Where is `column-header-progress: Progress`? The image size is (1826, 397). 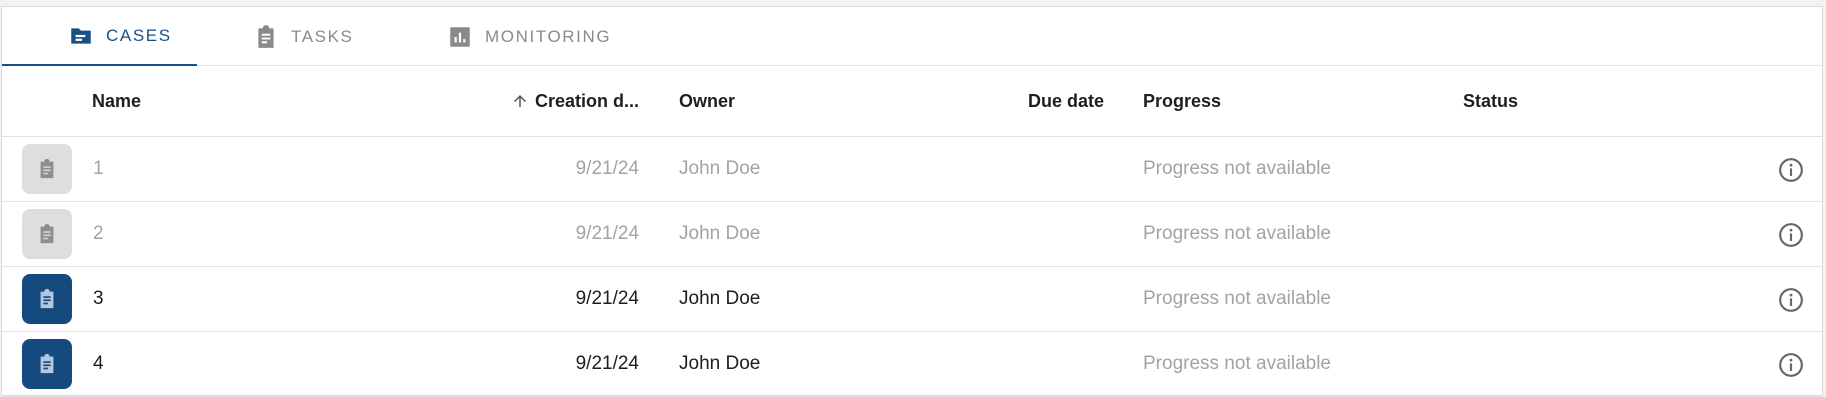
column-header-progress: Progress is located at coordinates (1182, 101).